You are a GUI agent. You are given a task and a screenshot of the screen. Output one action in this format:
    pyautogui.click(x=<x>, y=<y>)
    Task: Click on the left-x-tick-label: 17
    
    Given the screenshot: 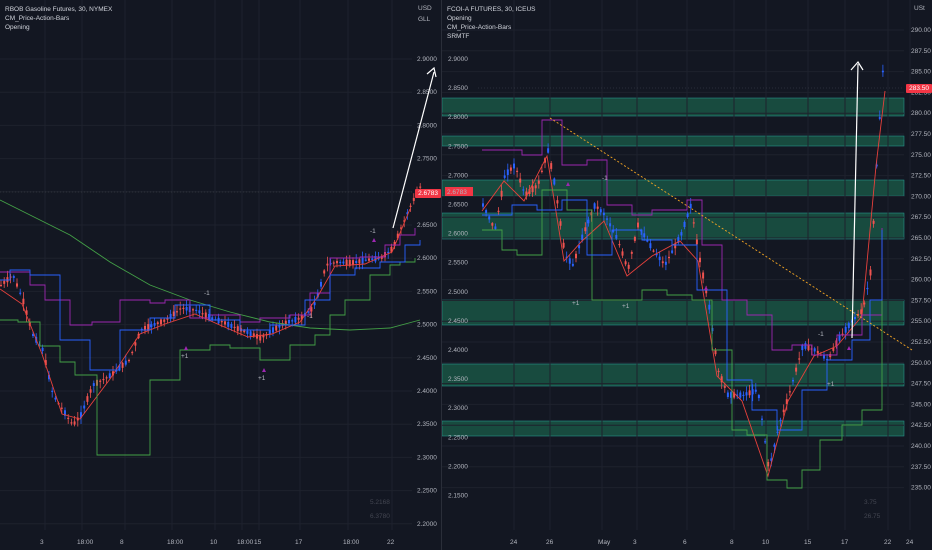 What is the action you would take?
    pyautogui.click(x=299, y=542)
    